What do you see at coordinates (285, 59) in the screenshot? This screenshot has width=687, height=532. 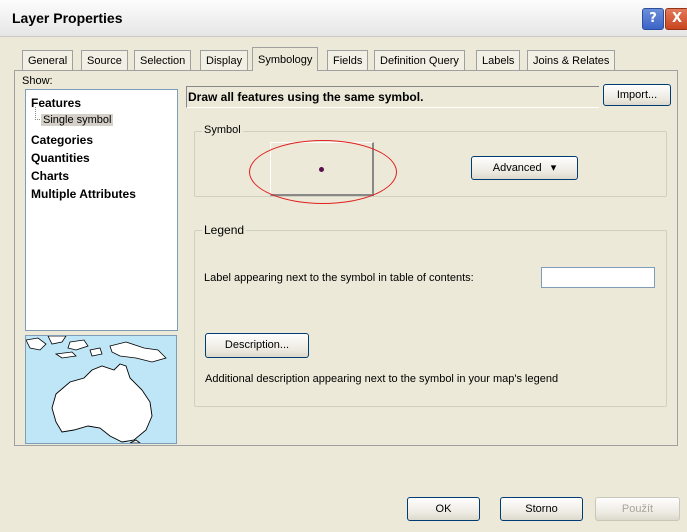 I see `tab-symbology: Symbology` at bounding box center [285, 59].